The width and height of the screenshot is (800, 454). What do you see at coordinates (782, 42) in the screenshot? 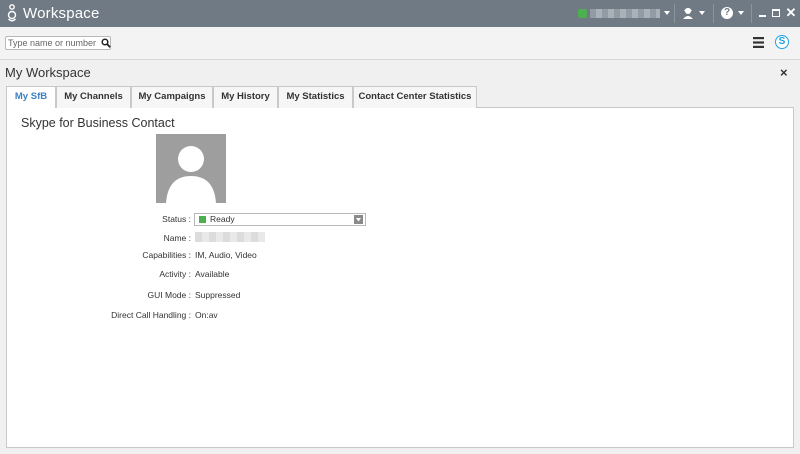
I see `skype-icon: S` at bounding box center [782, 42].